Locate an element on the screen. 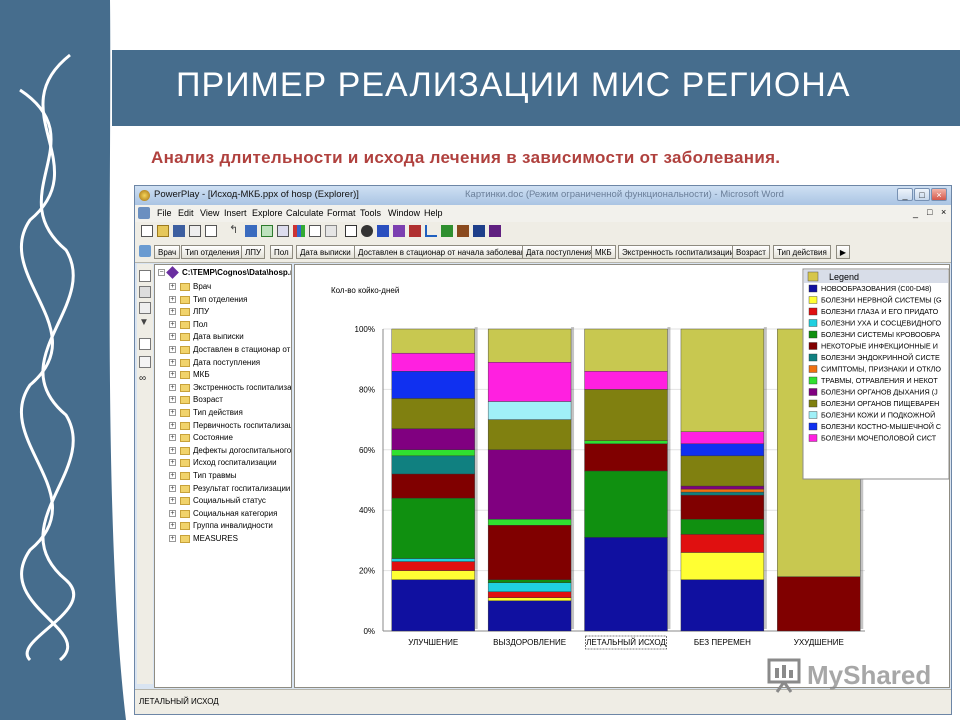 The width and height of the screenshot is (960, 720). dimension-tab-ekstrennost: Экстренность госпитализации is located at coordinates (678, 252).